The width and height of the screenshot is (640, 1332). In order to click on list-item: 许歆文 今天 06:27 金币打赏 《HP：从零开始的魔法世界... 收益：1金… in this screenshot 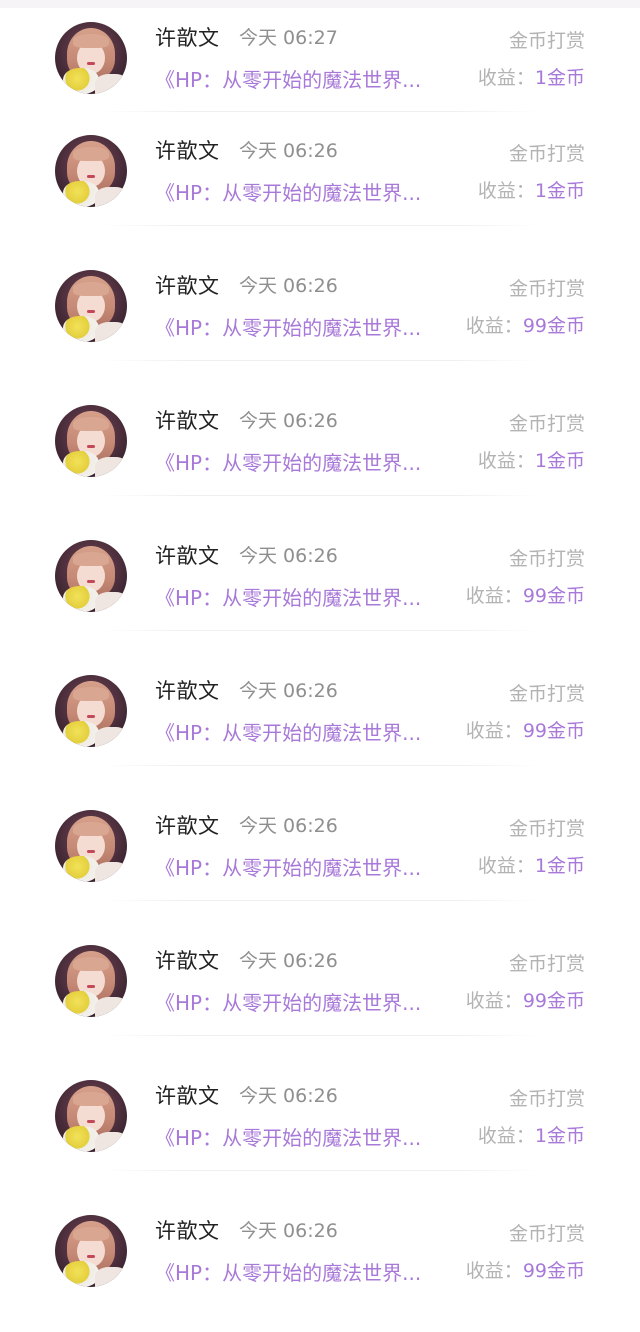, I will do `click(320, 56)`.